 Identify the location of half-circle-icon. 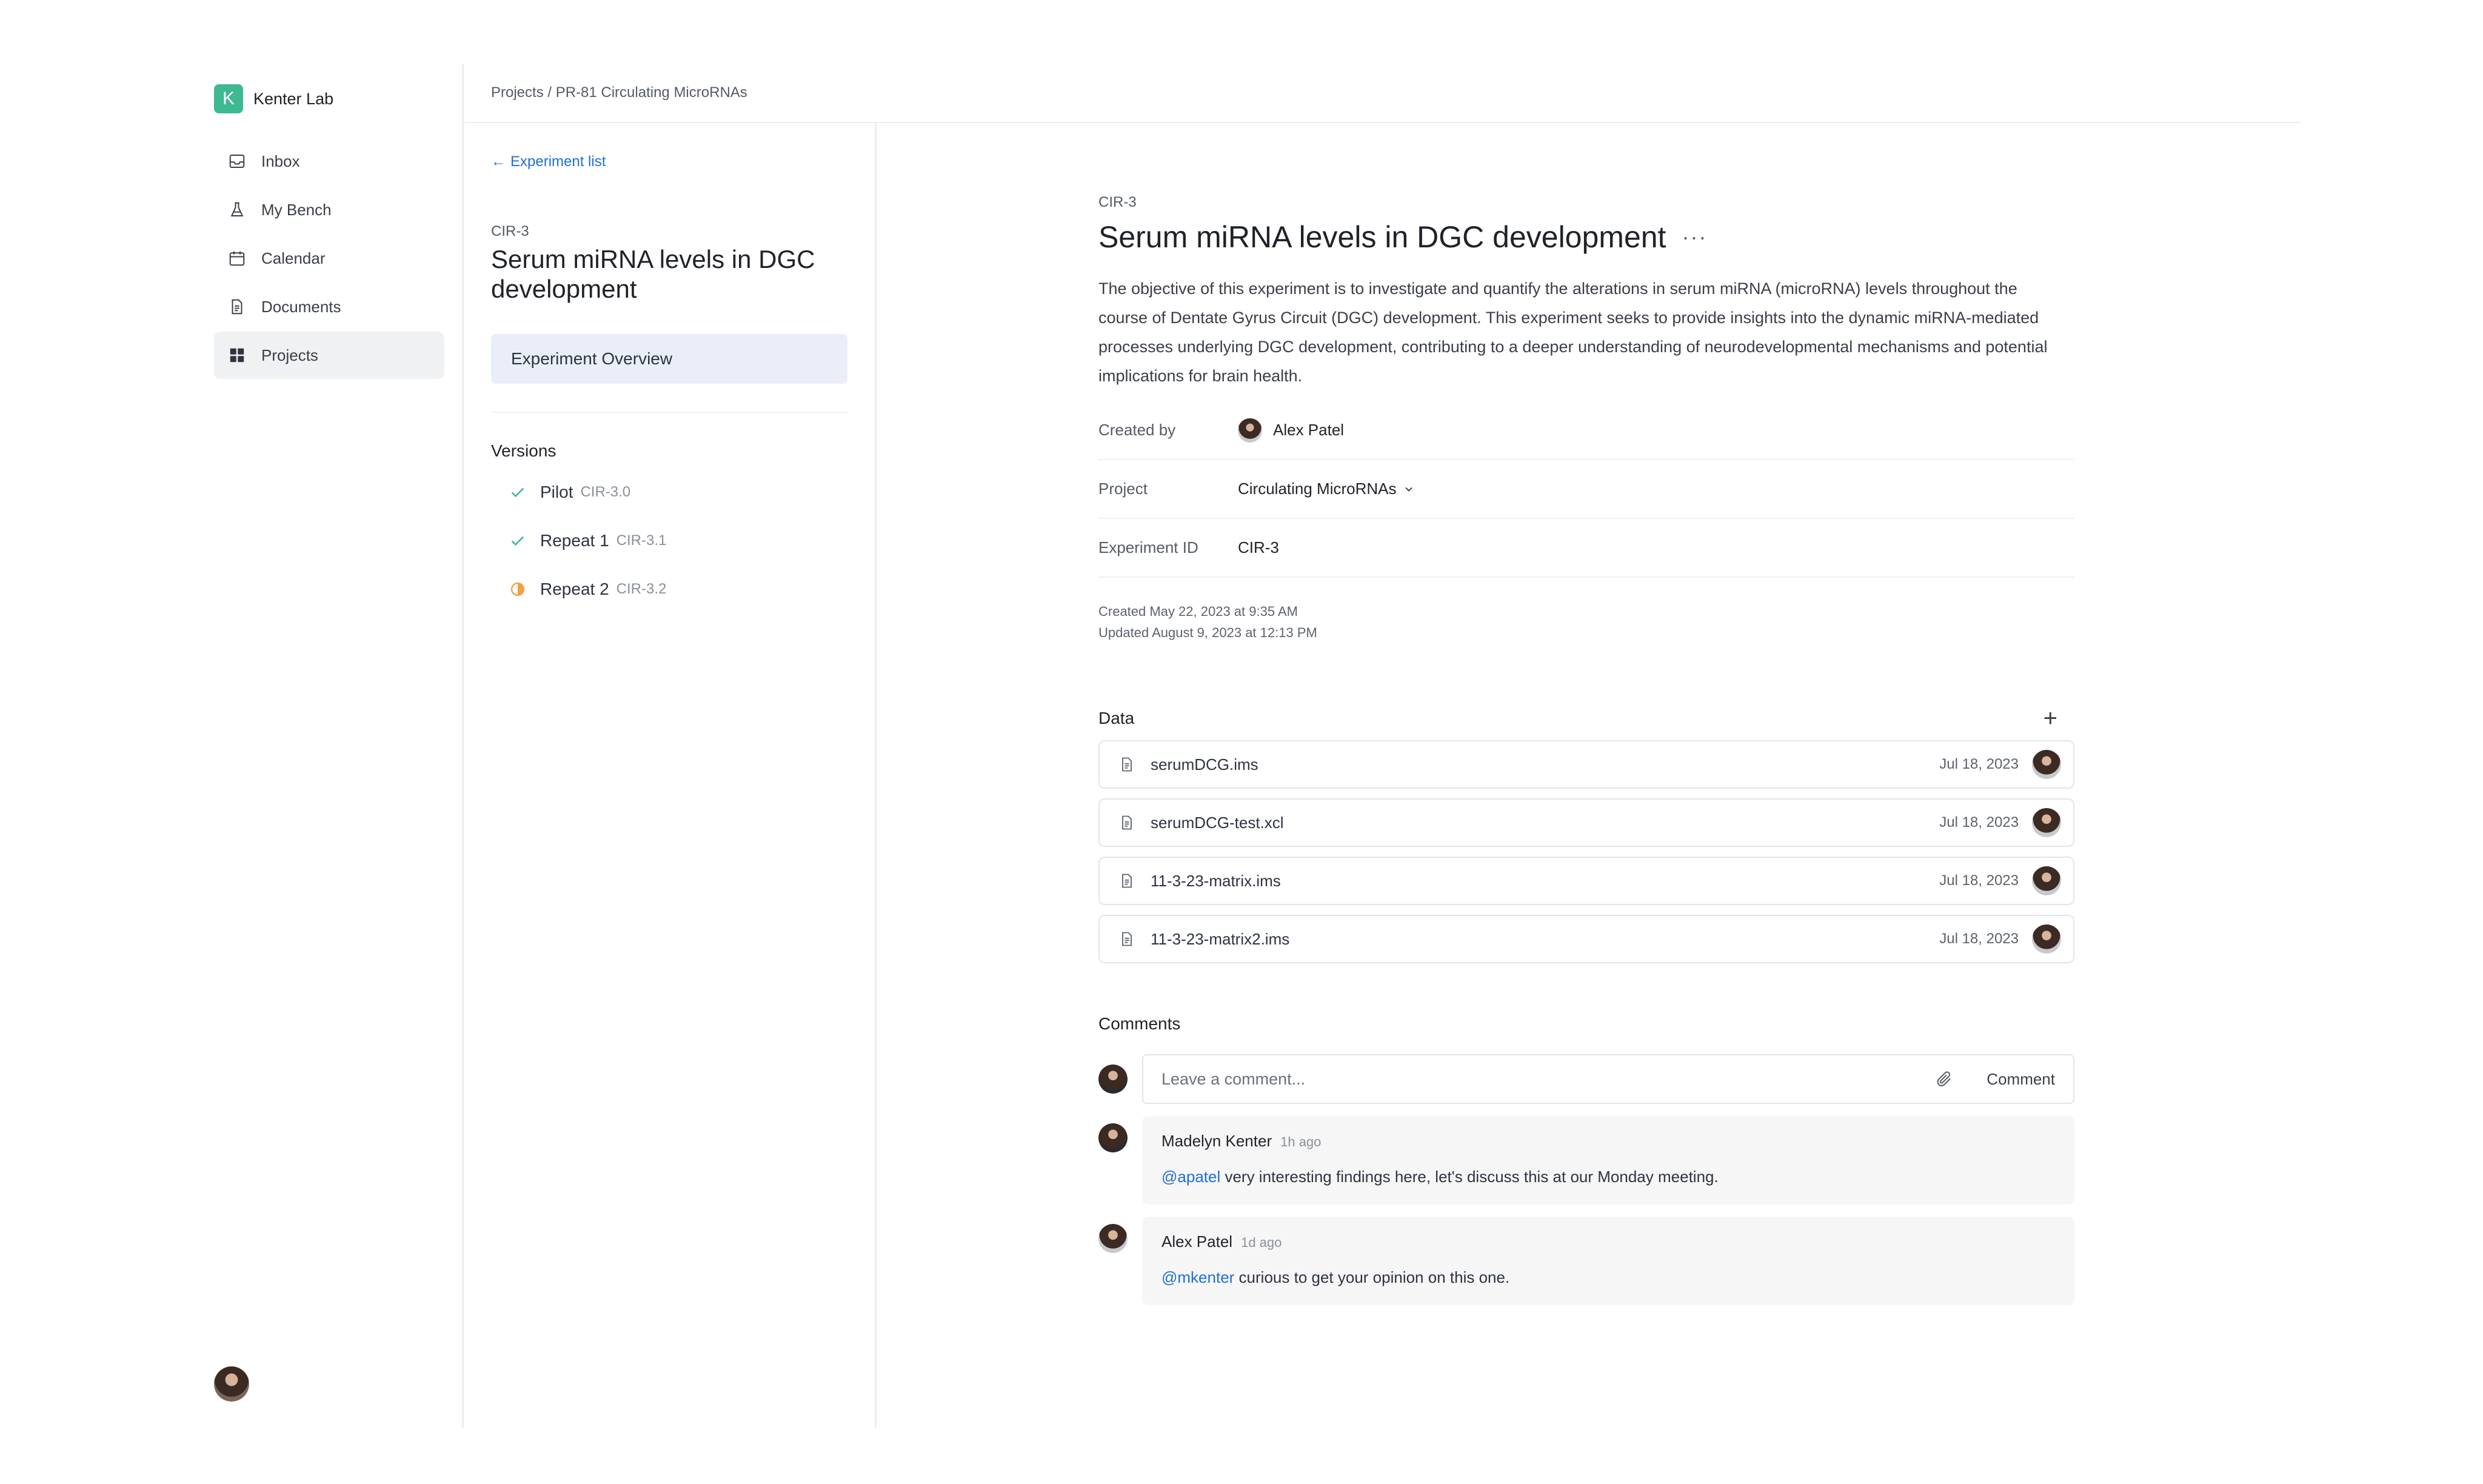
(517, 589).